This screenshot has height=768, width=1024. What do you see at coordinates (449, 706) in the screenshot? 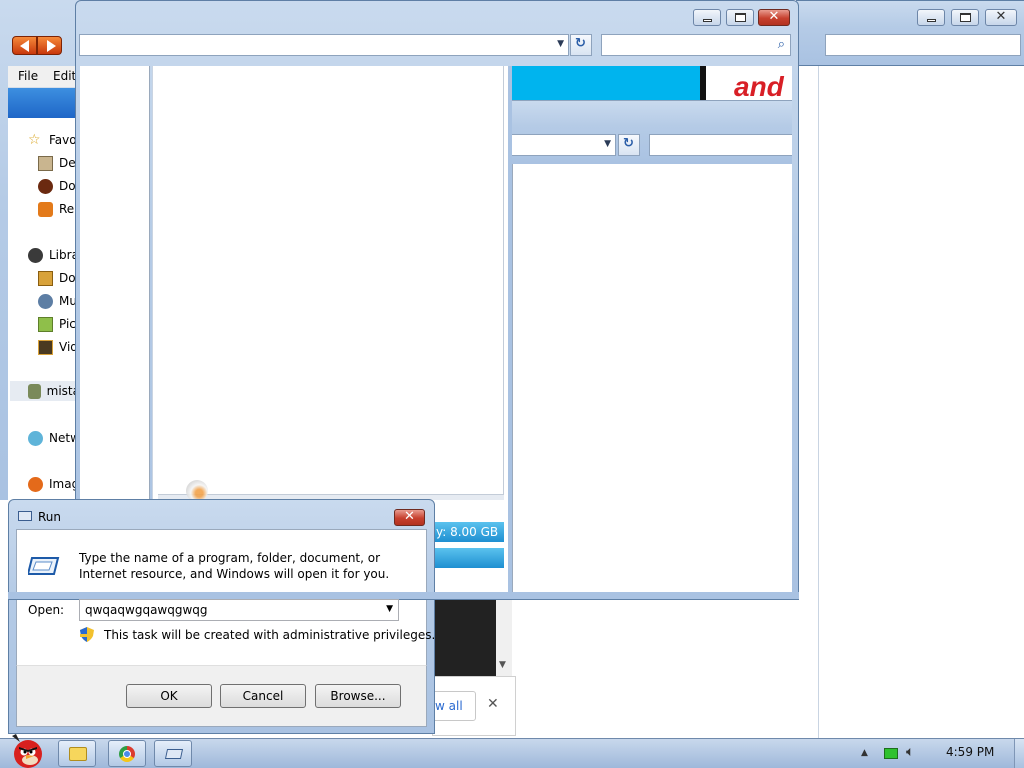
I see `view-all-label: w all` at bounding box center [449, 706].